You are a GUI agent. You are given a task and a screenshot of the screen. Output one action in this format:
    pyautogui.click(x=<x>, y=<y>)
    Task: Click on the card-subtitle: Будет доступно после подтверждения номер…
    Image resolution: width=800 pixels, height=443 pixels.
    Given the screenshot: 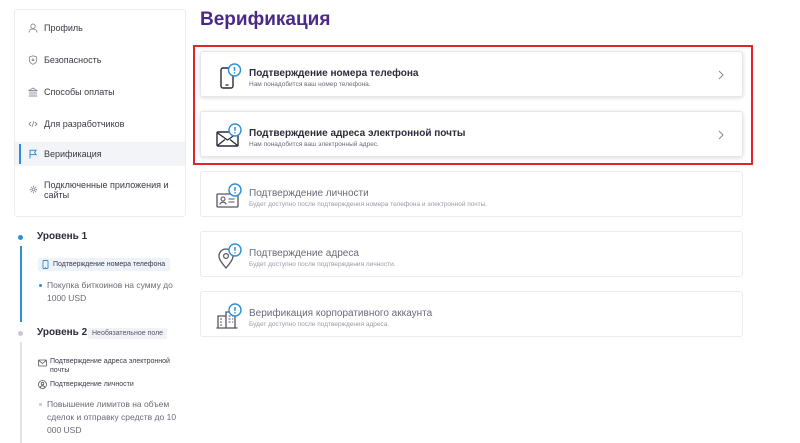 What is the action you would take?
    pyautogui.click(x=368, y=204)
    